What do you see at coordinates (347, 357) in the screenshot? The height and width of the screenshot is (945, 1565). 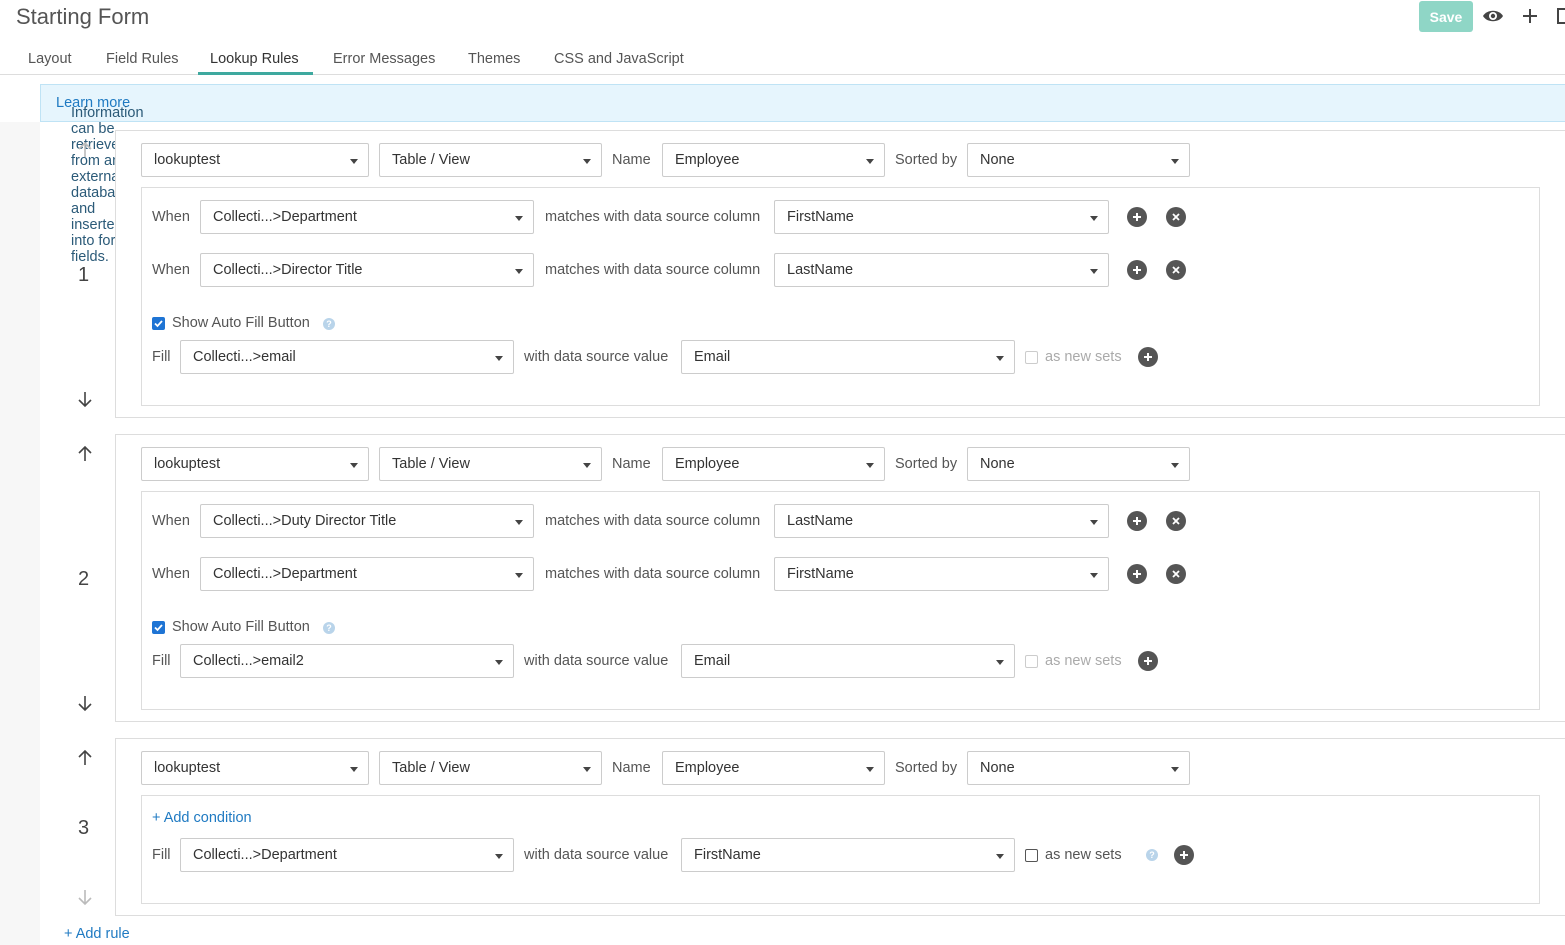 I see `fill-field-select: Collecti...>email` at bounding box center [347, 357].